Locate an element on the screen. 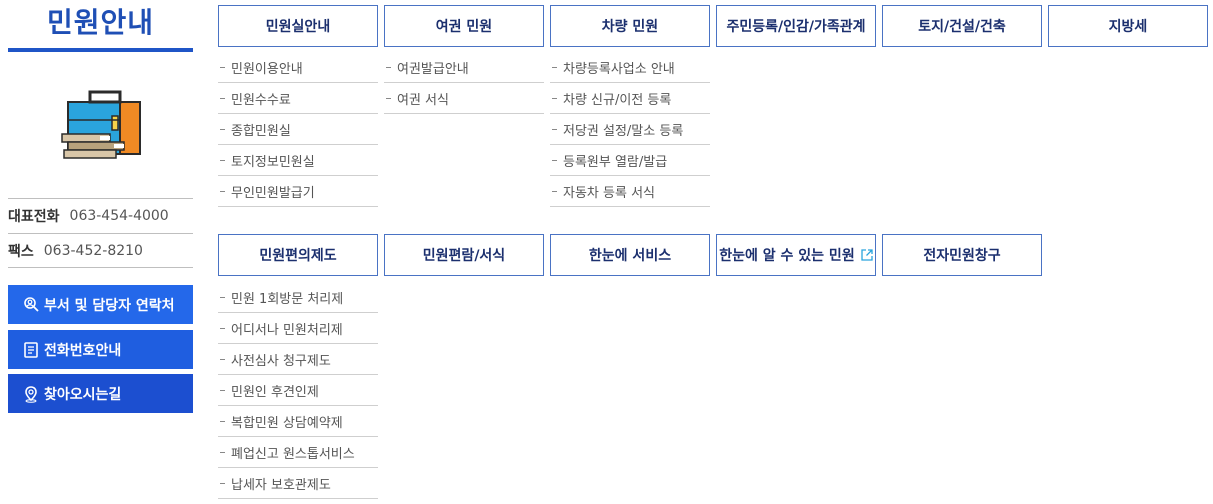 The width and height of the screenshot is (1213, 504). list-item: 저당권 설정/말소 등록 is located at coordinates (630, 129).